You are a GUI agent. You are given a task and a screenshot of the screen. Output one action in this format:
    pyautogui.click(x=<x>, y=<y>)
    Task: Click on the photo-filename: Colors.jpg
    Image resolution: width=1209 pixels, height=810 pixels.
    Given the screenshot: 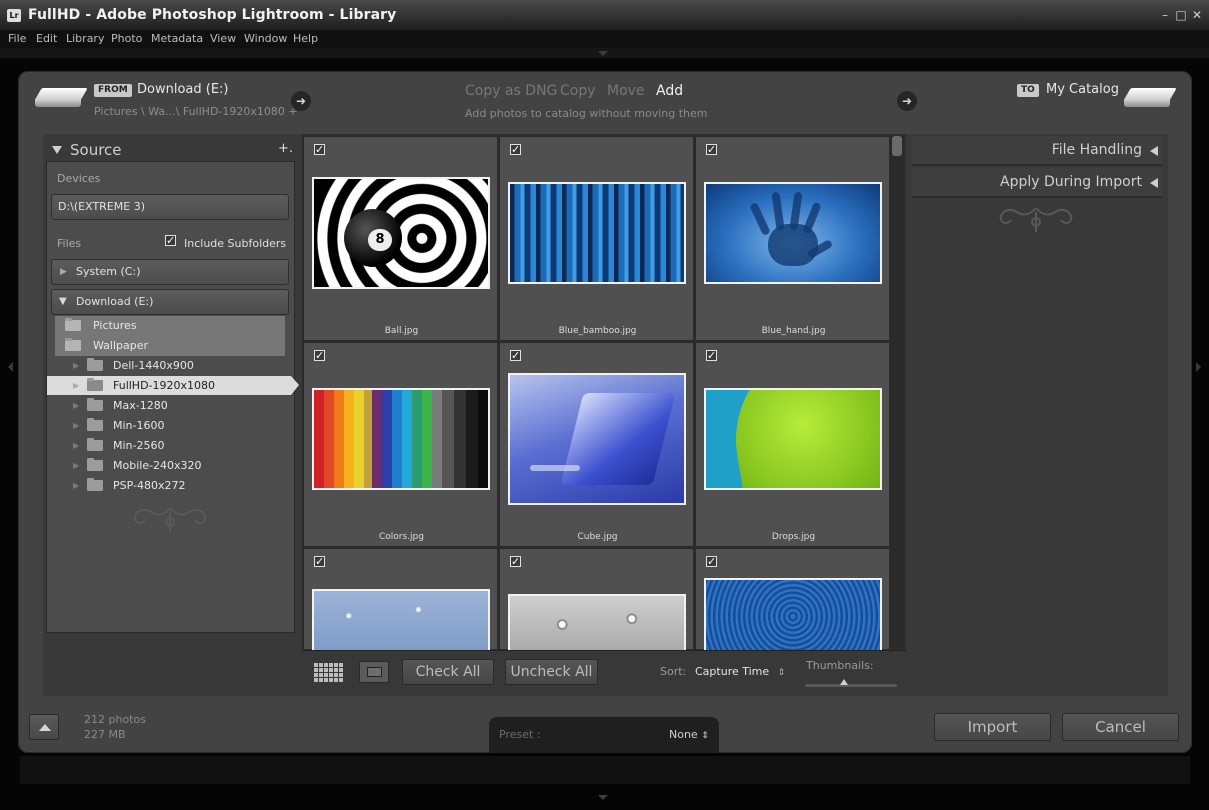 What is the action you would take?
    pyautogui.click(x=401, y=537)
    